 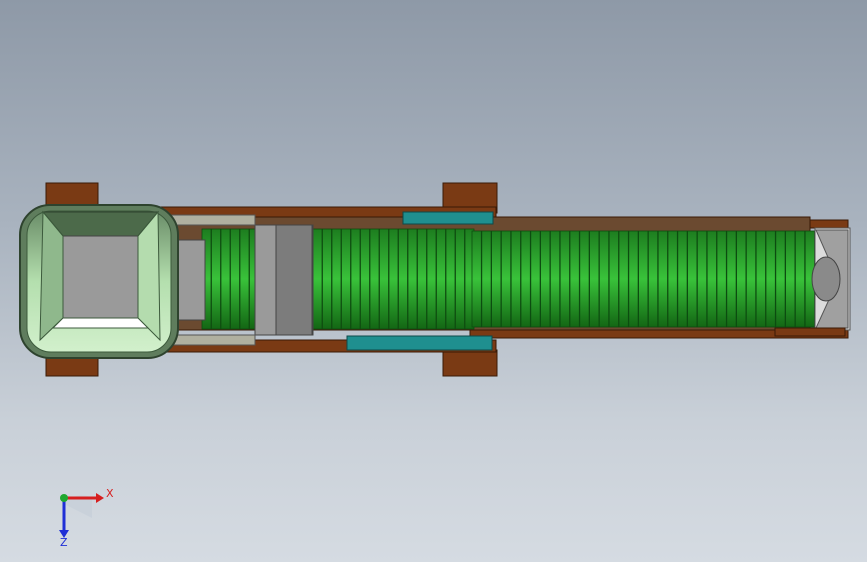 I want to click on y-axis-icon, so click(x=64, y=498).